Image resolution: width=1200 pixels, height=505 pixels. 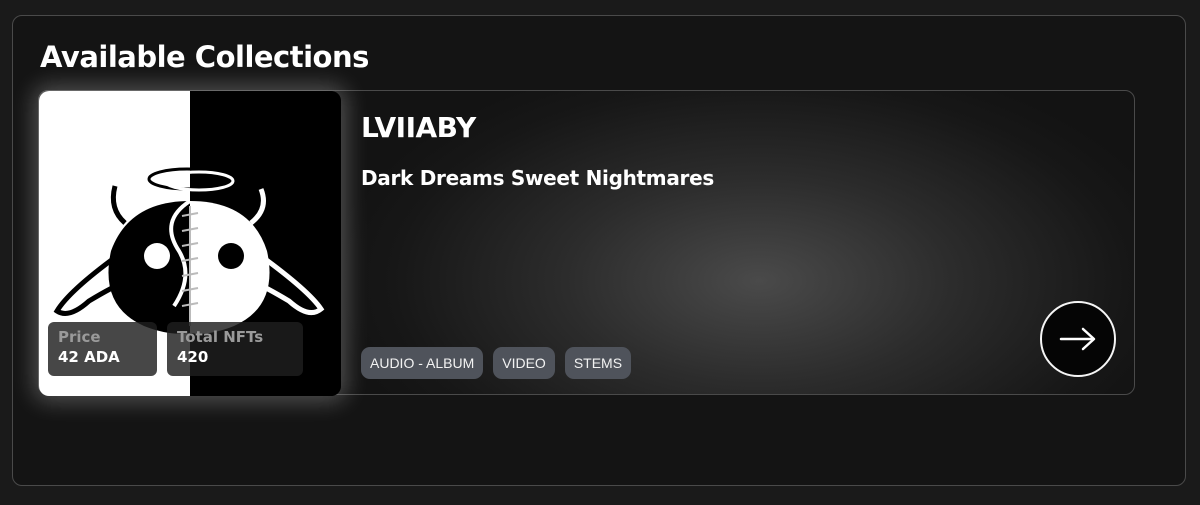 I want to click on total-nfts-label: Total NFTs, so click(x=220, y=337).